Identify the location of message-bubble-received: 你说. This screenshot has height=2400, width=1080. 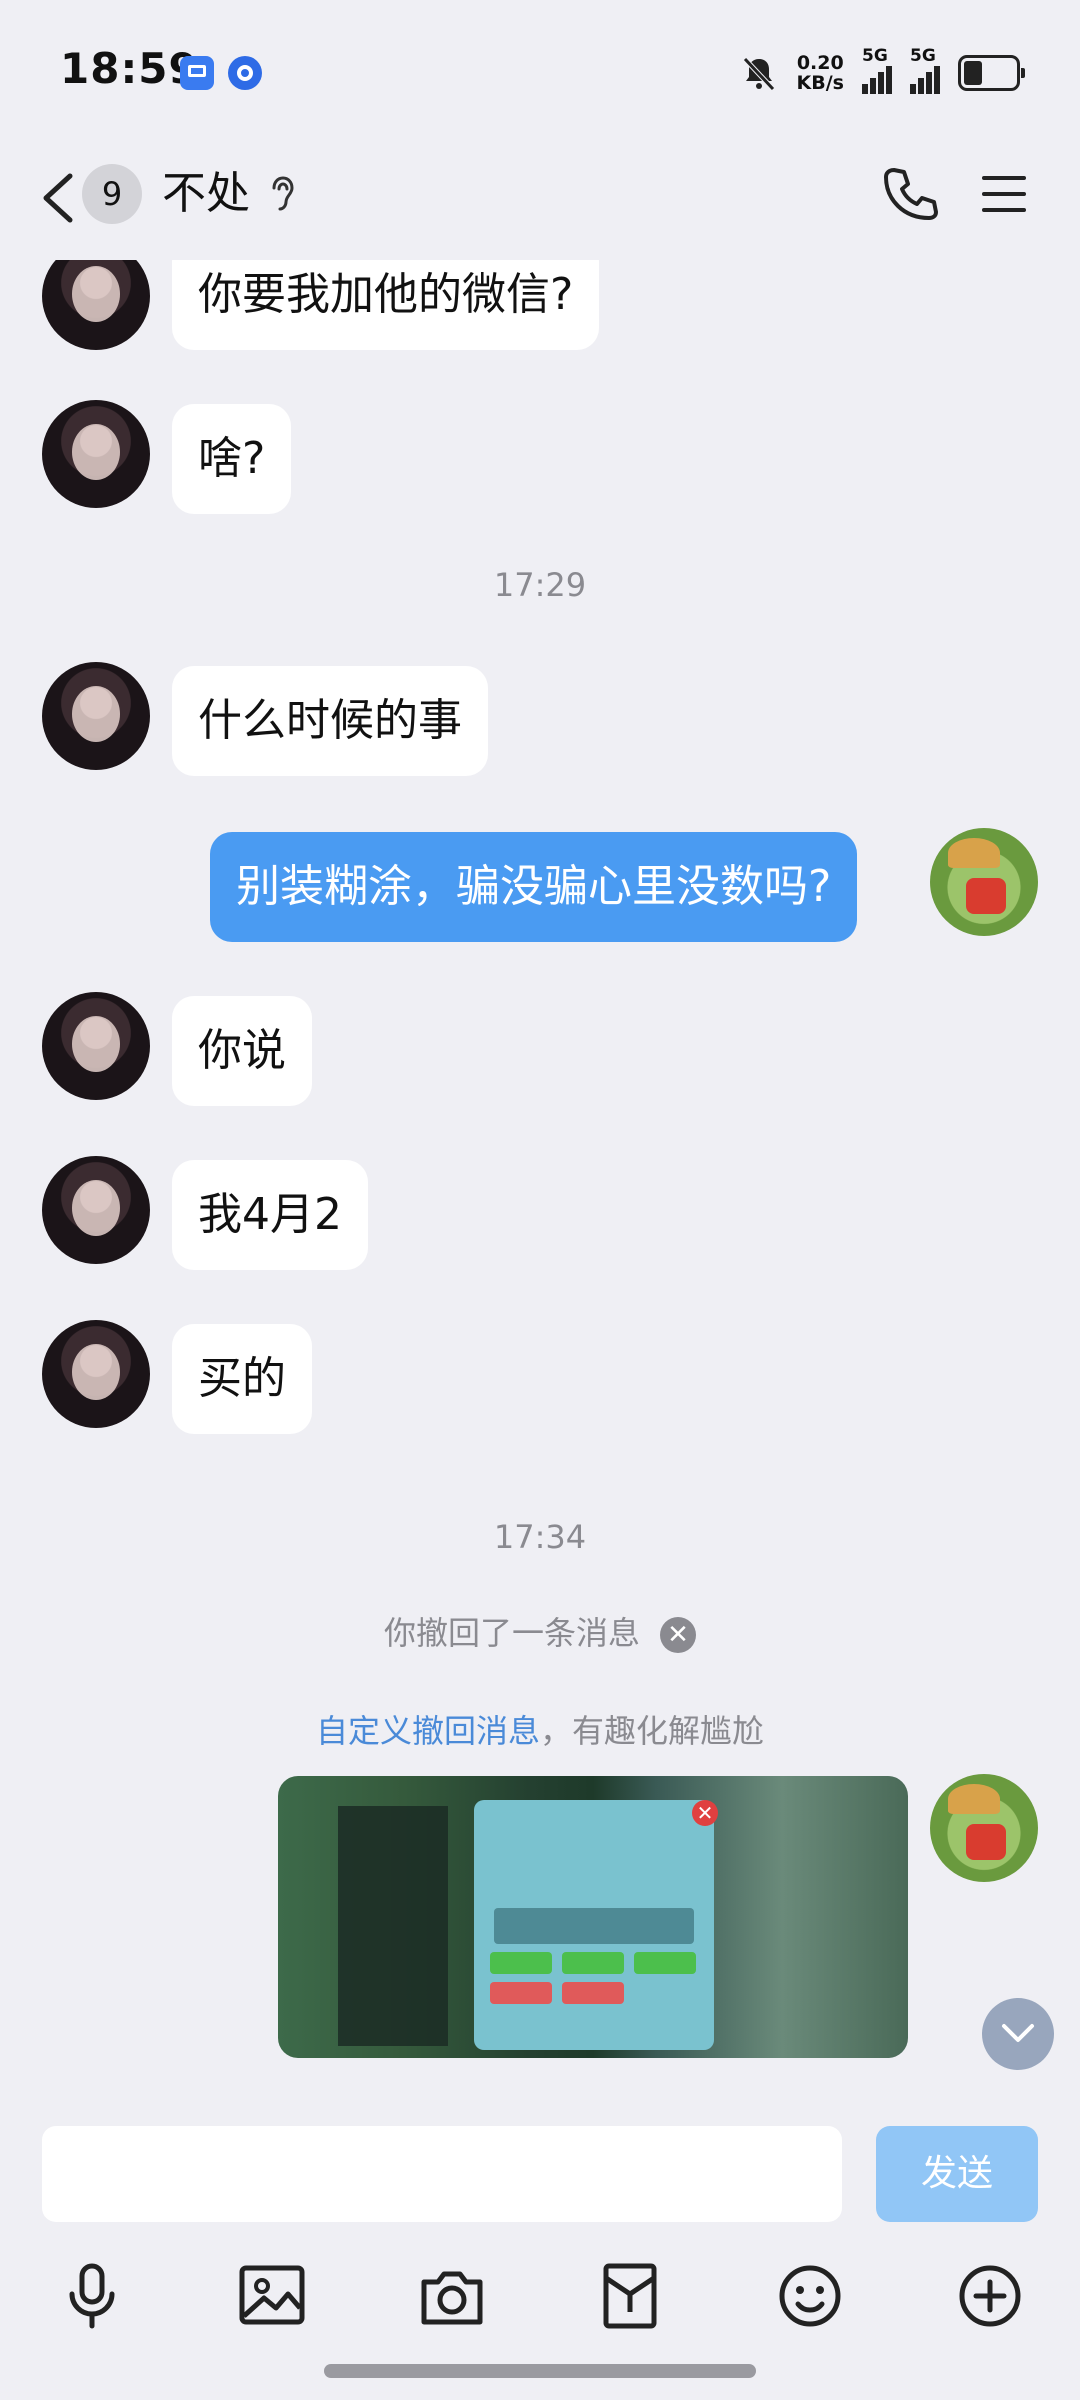
(242, 1051).